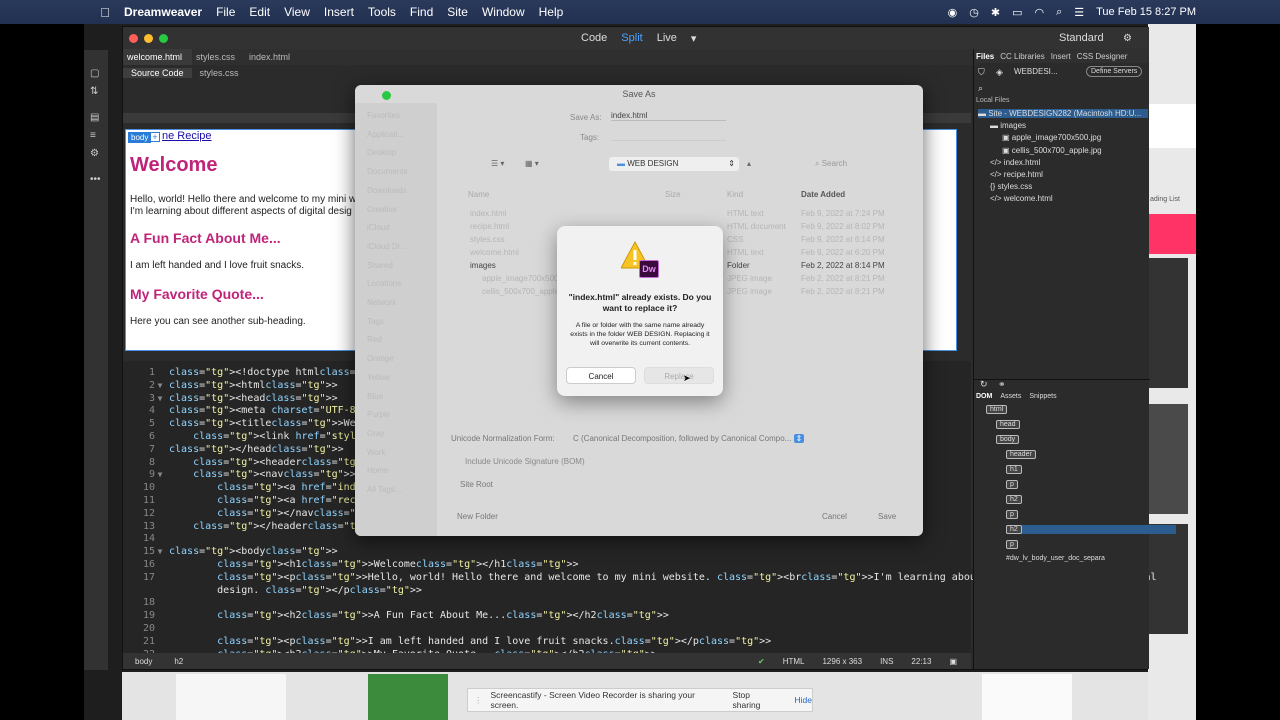 The image size is (1280, 720). What do you see at coordinates (157, 73) in the screenshot?
I see `subtab-source-code: Source Code` at bounding box center [157, 73].